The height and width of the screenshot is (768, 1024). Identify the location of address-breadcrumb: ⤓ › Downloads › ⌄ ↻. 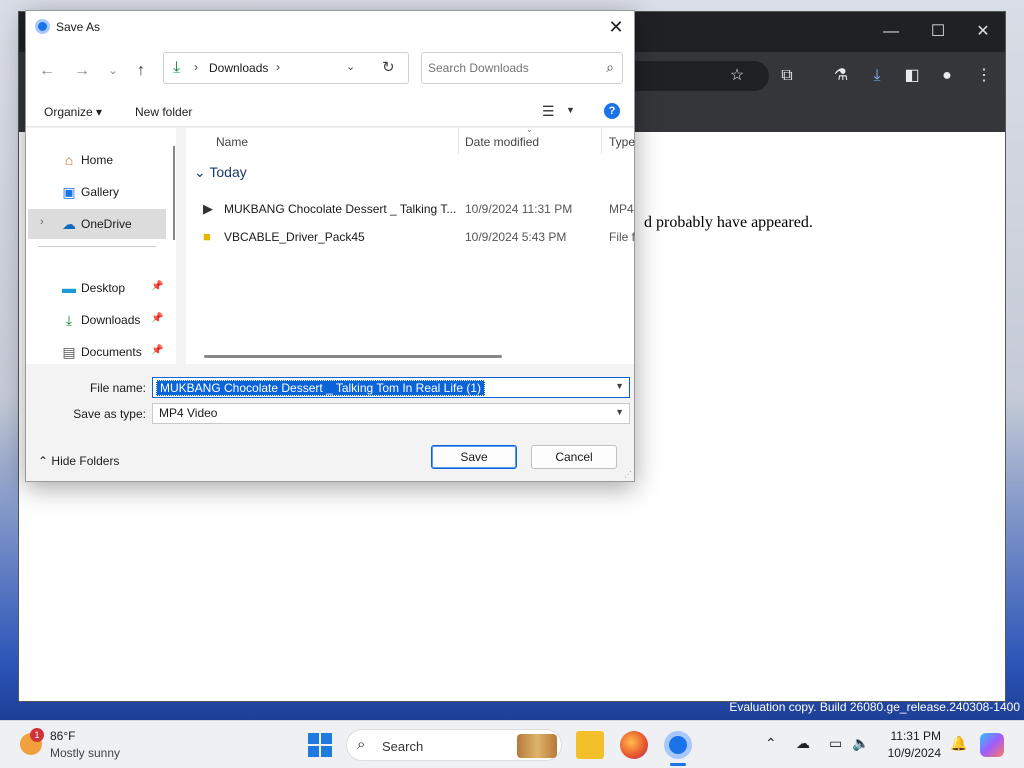
(286, 68).